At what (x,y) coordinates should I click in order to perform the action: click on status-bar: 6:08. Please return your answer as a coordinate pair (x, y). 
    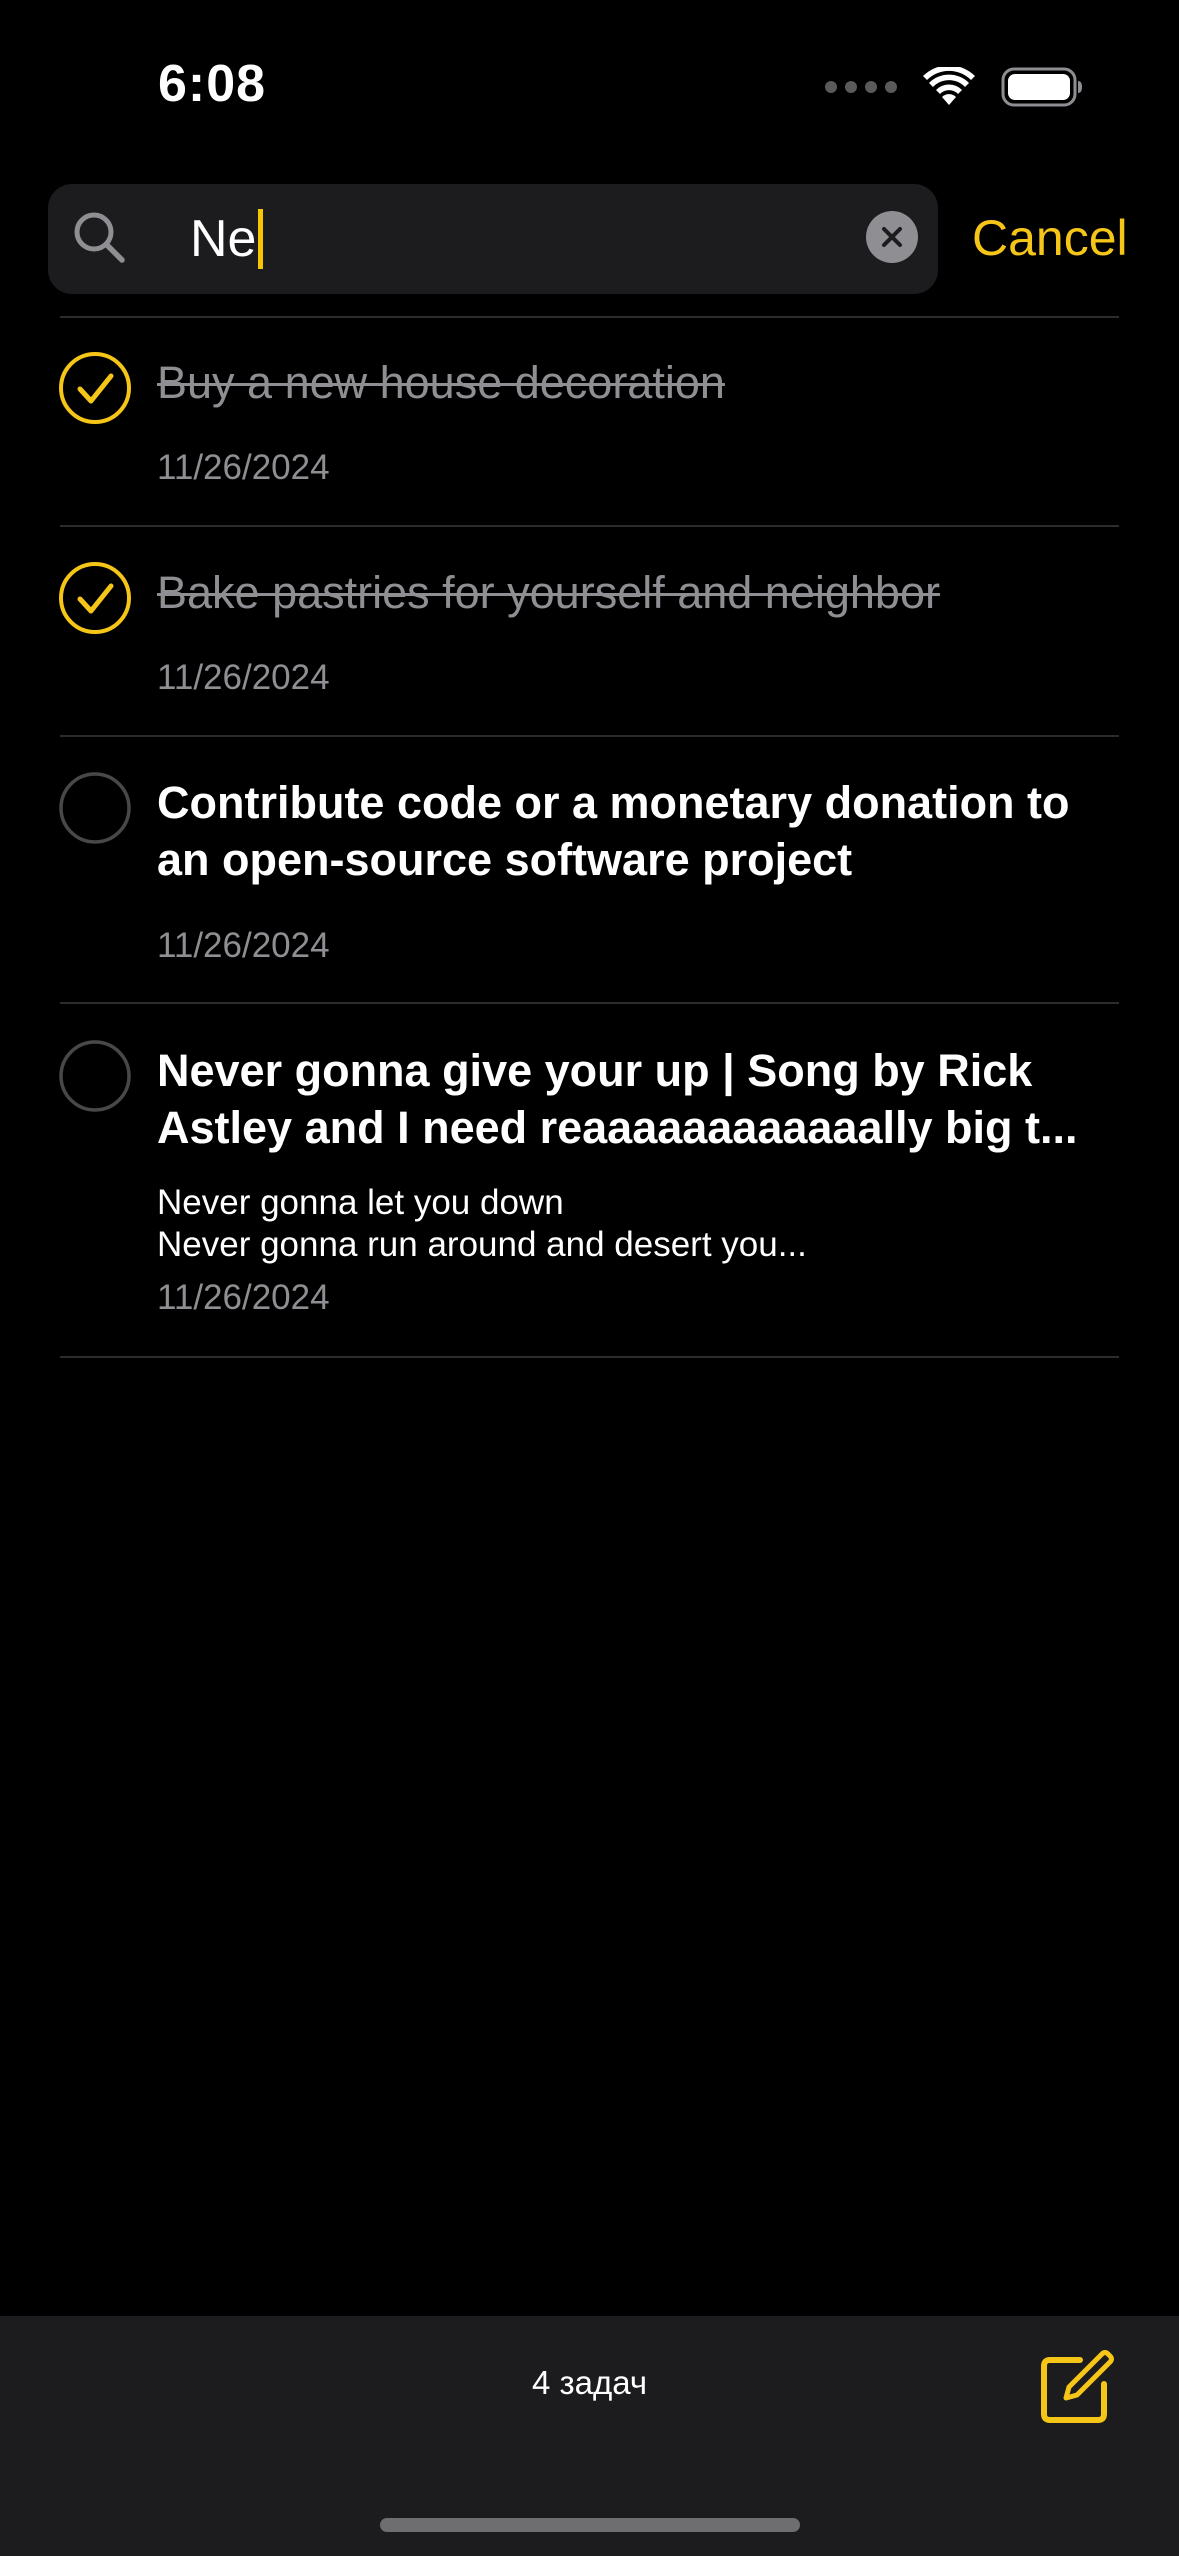
    Looking at the image, I should click on (589, 87).